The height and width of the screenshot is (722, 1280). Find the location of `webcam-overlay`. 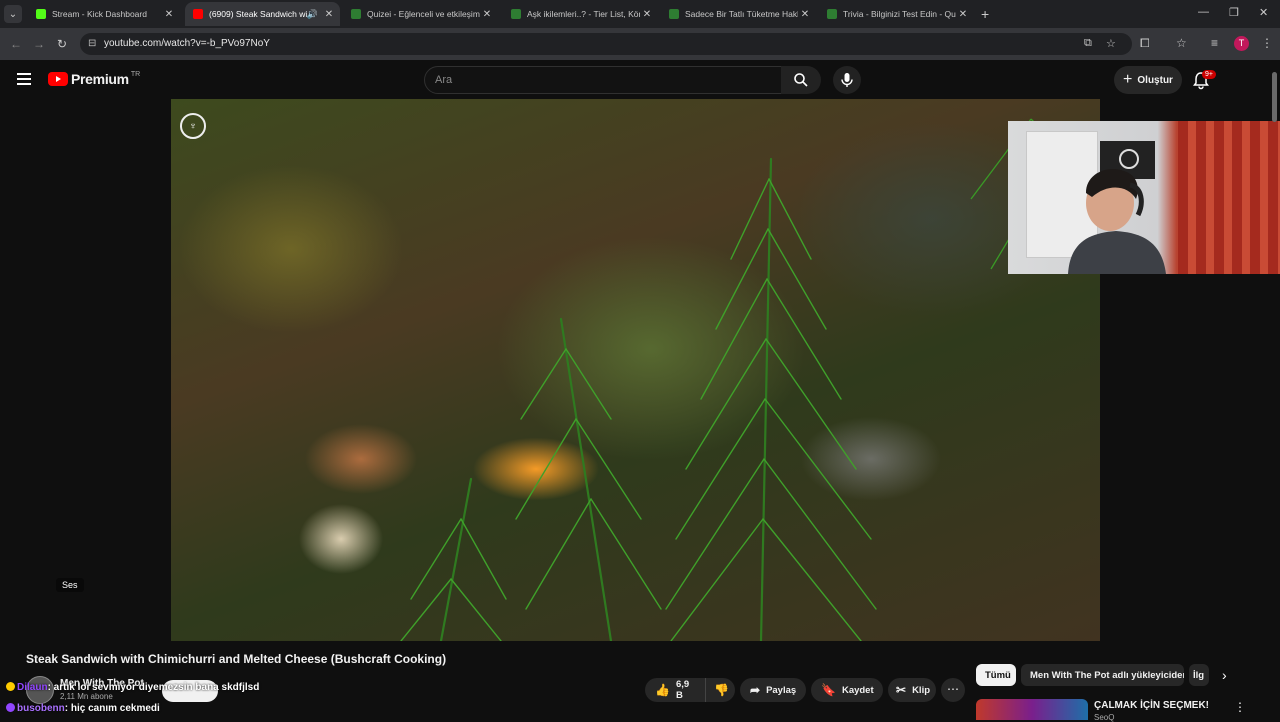

webcam-overlay is located at coordinates (1144, 197).